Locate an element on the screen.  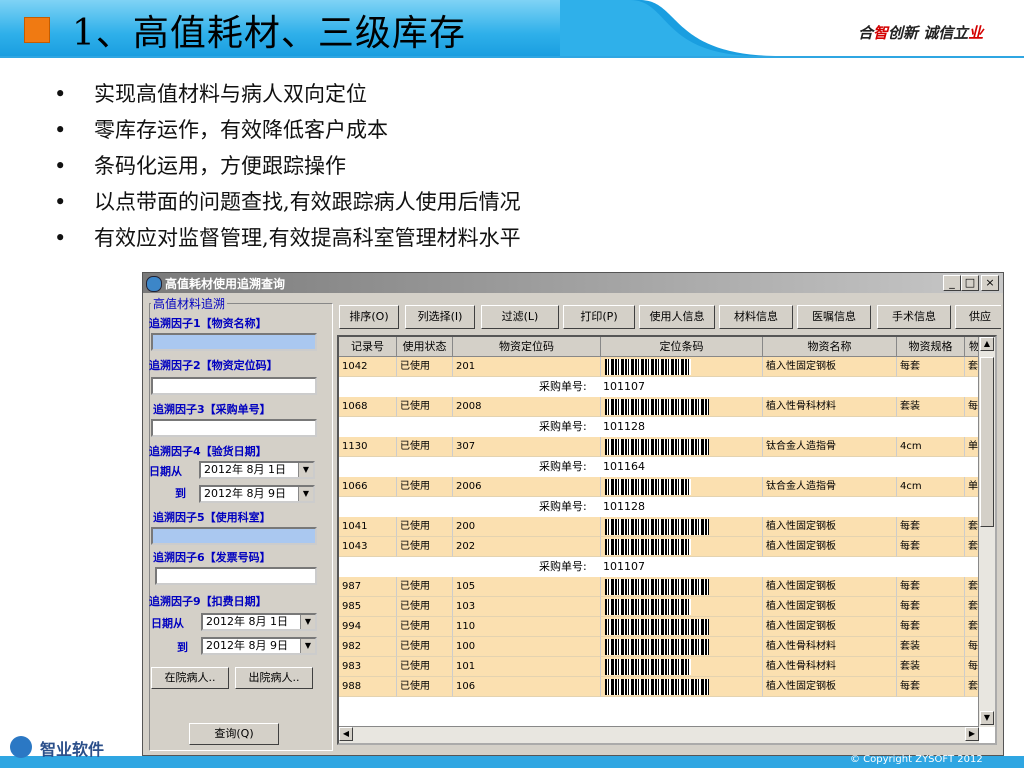
table-row: 1041 已使用 200 植入性固定钢板 每套套 is located at coordinates (662, 527).